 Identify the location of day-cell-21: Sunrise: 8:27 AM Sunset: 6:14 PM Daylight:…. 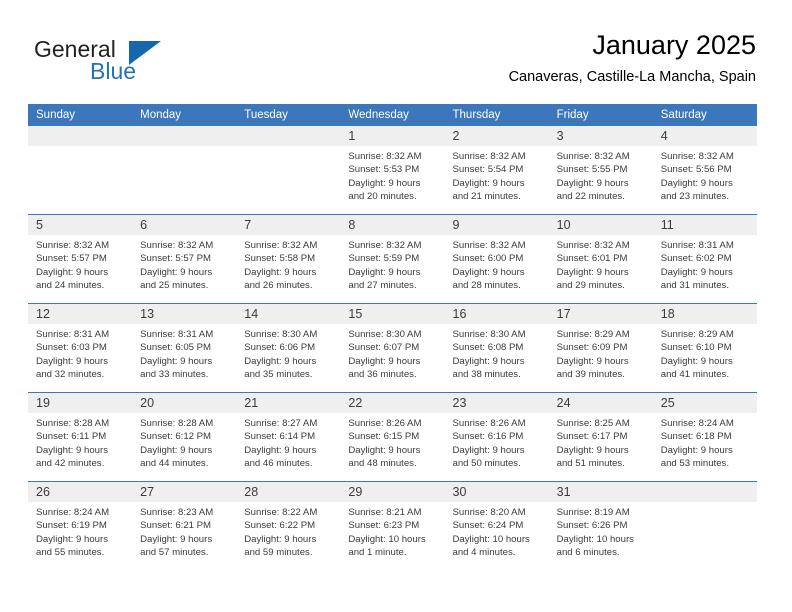
(288, 447).